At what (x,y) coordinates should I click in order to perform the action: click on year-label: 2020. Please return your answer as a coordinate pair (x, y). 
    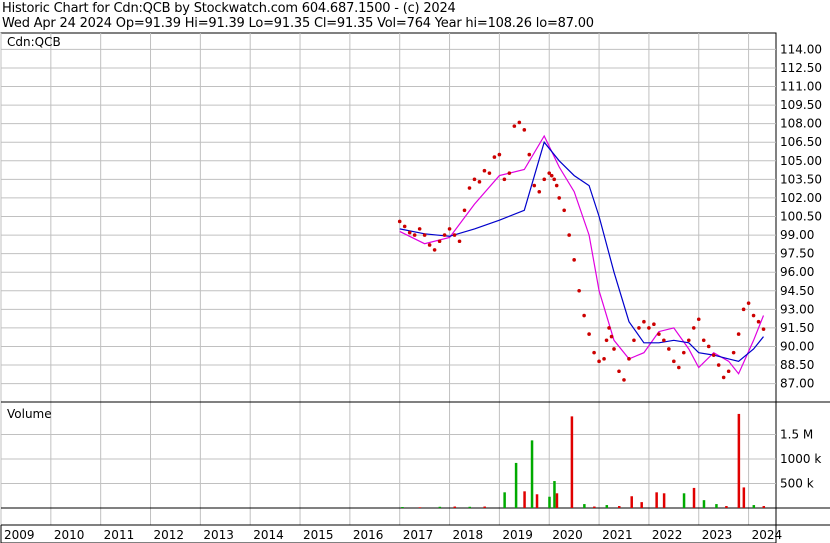
    Looking at the image, I should click on (567, 535).